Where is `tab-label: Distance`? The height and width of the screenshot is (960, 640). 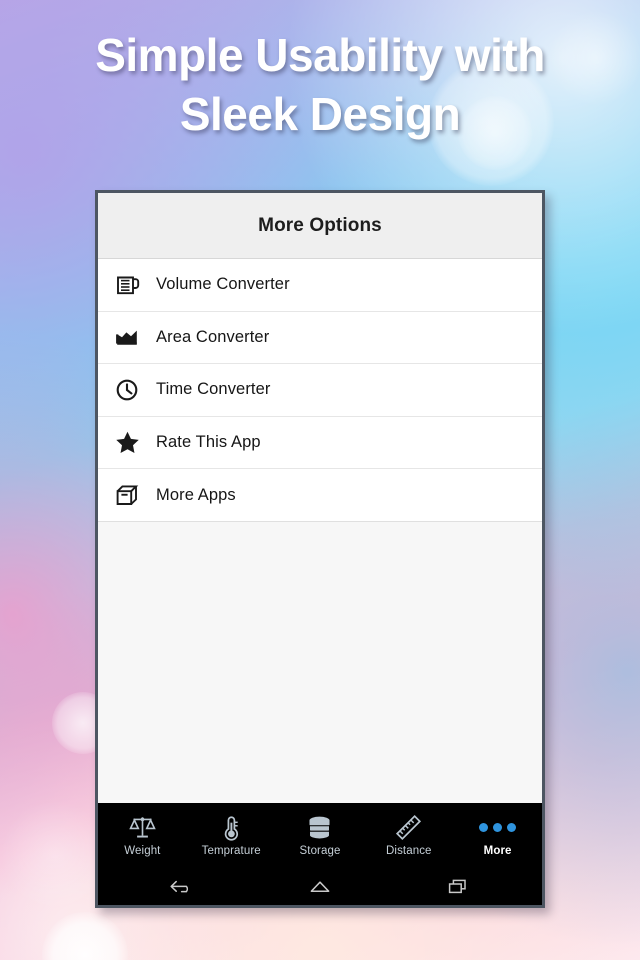
tab-label: Distance is located at coordinates (409, 850).